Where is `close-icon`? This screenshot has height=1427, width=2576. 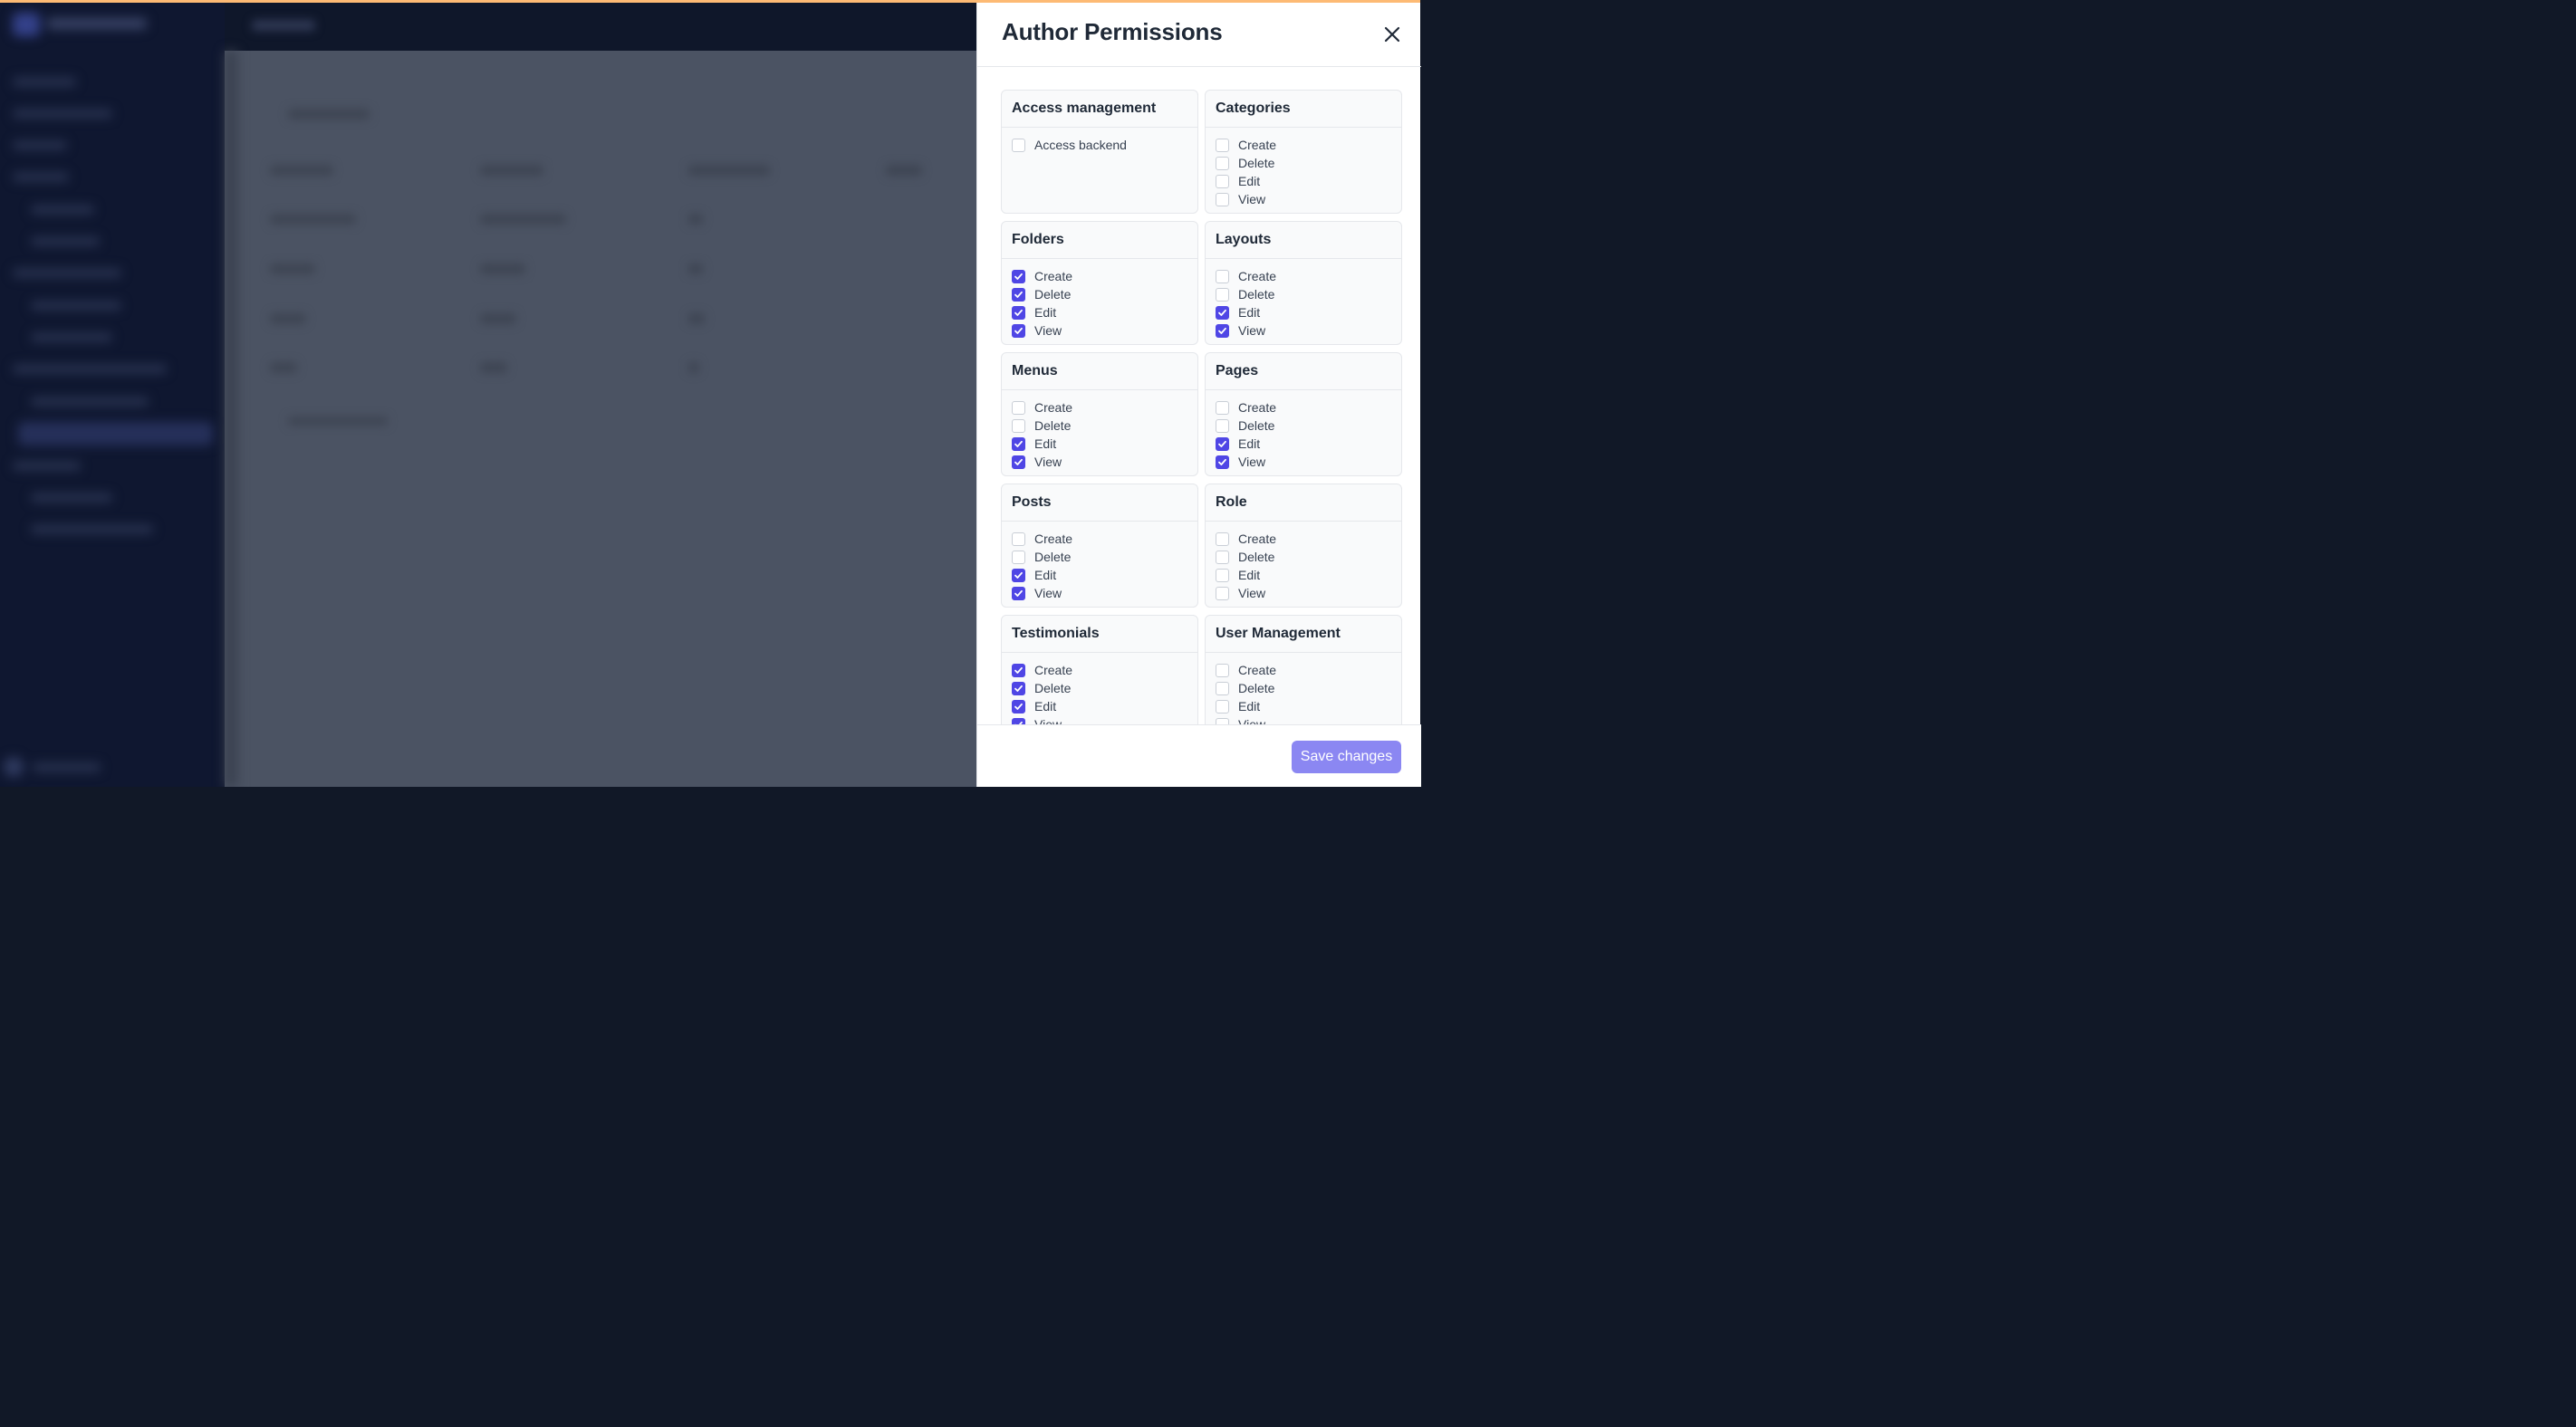 close-icon is located at coordinates (1392, 34).